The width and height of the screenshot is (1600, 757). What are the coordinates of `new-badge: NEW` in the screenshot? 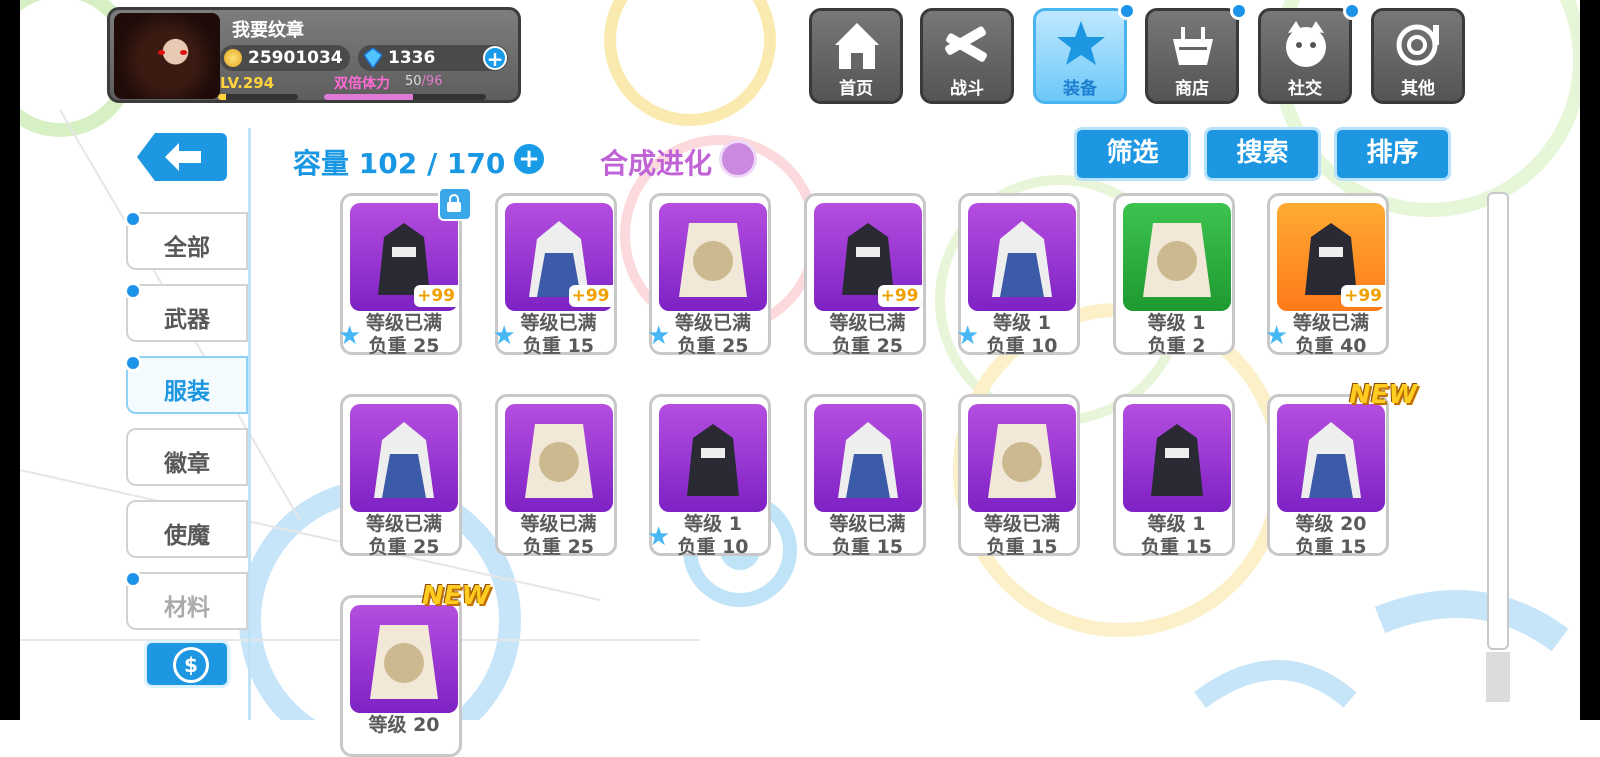 It's located at (456, 596).